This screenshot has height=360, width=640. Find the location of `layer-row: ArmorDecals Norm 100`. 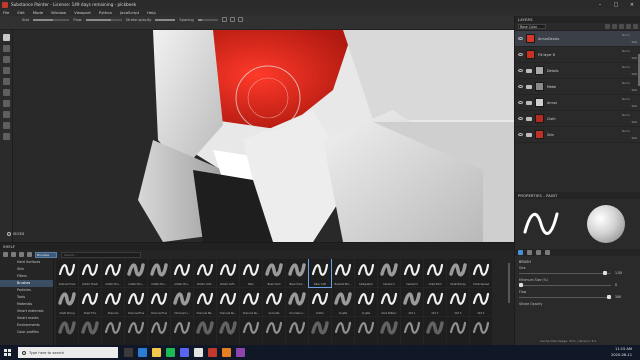

layer-row: ArmorDecals Norm 100 is located at coordinates (577, 39).